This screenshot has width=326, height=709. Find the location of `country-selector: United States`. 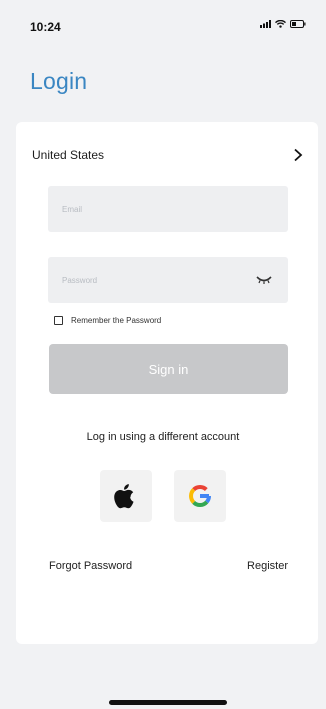

country-selector: United States is located at coordinates (168, 155).